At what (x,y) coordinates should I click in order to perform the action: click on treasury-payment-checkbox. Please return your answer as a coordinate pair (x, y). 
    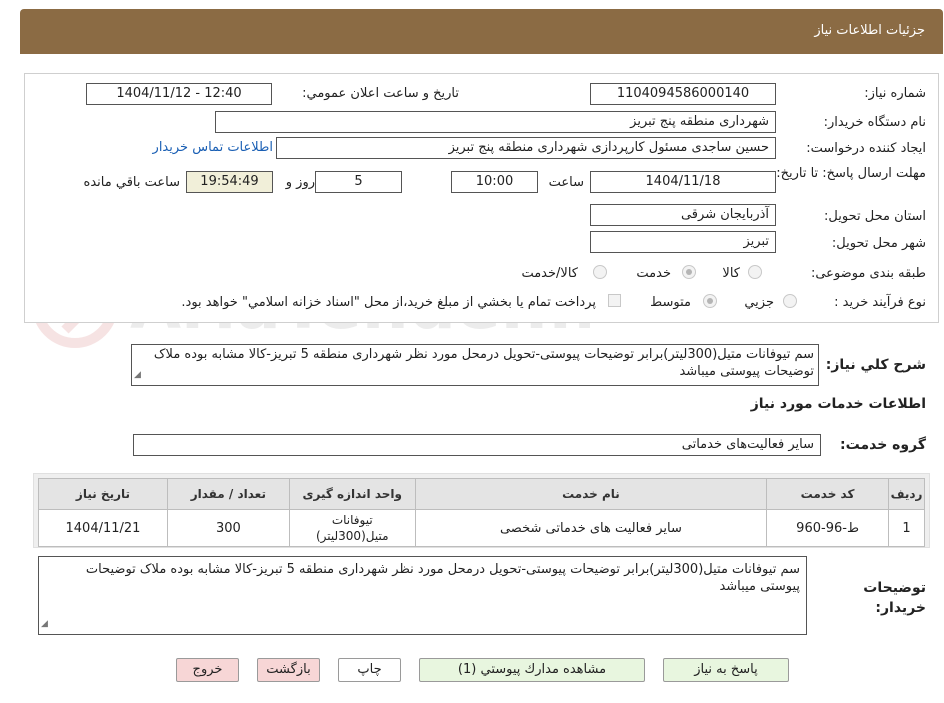
    Looking at the image, I should click on (614, 300).